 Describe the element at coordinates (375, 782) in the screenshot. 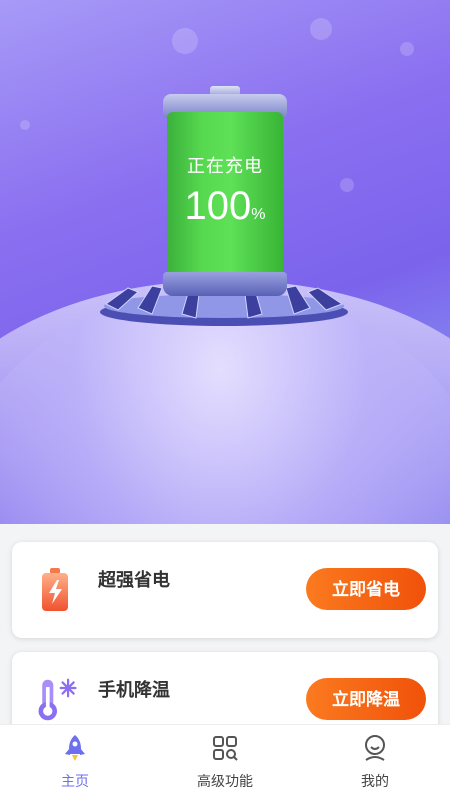

I see `tab-label: 我的` at that location.